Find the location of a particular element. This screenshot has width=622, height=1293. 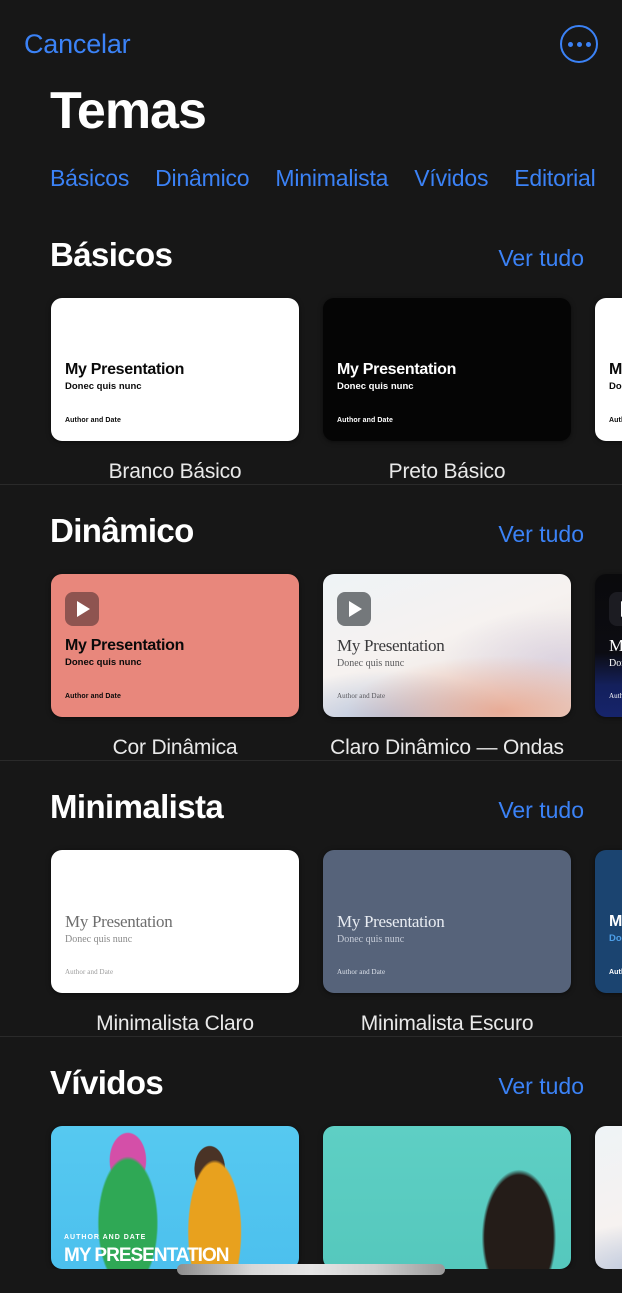

slide-preview: AUTHOR AND DATE MY PRESENTATION is located at coordinates (175, 1197).